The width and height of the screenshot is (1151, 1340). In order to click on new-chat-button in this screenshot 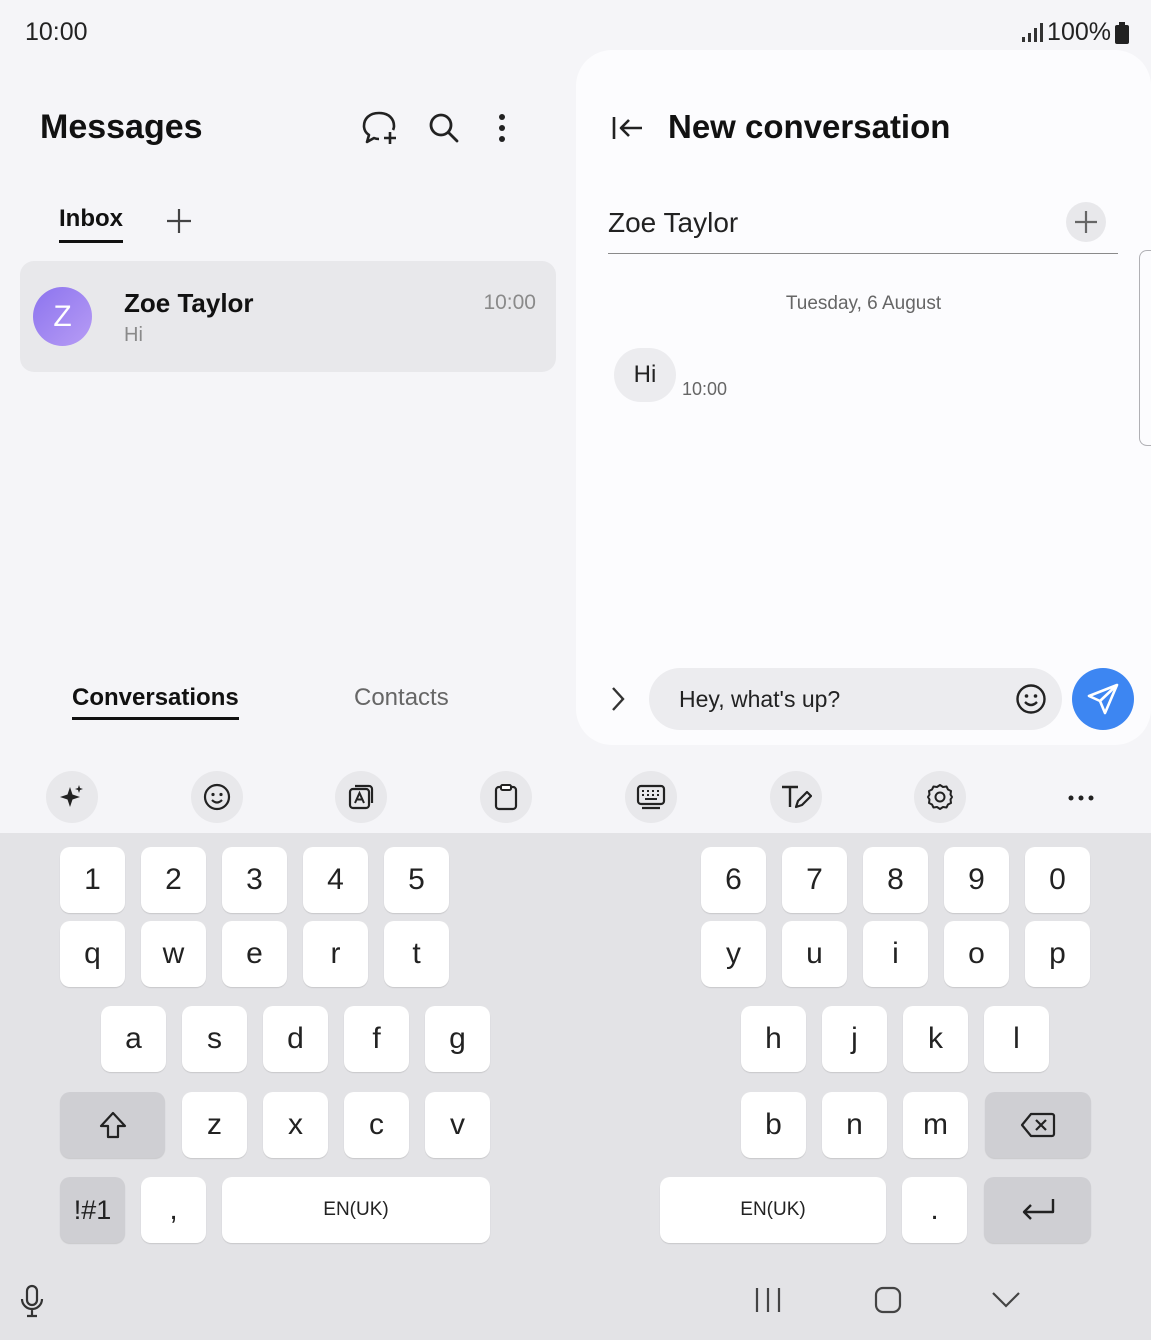, I will do `click(380, 128)`.